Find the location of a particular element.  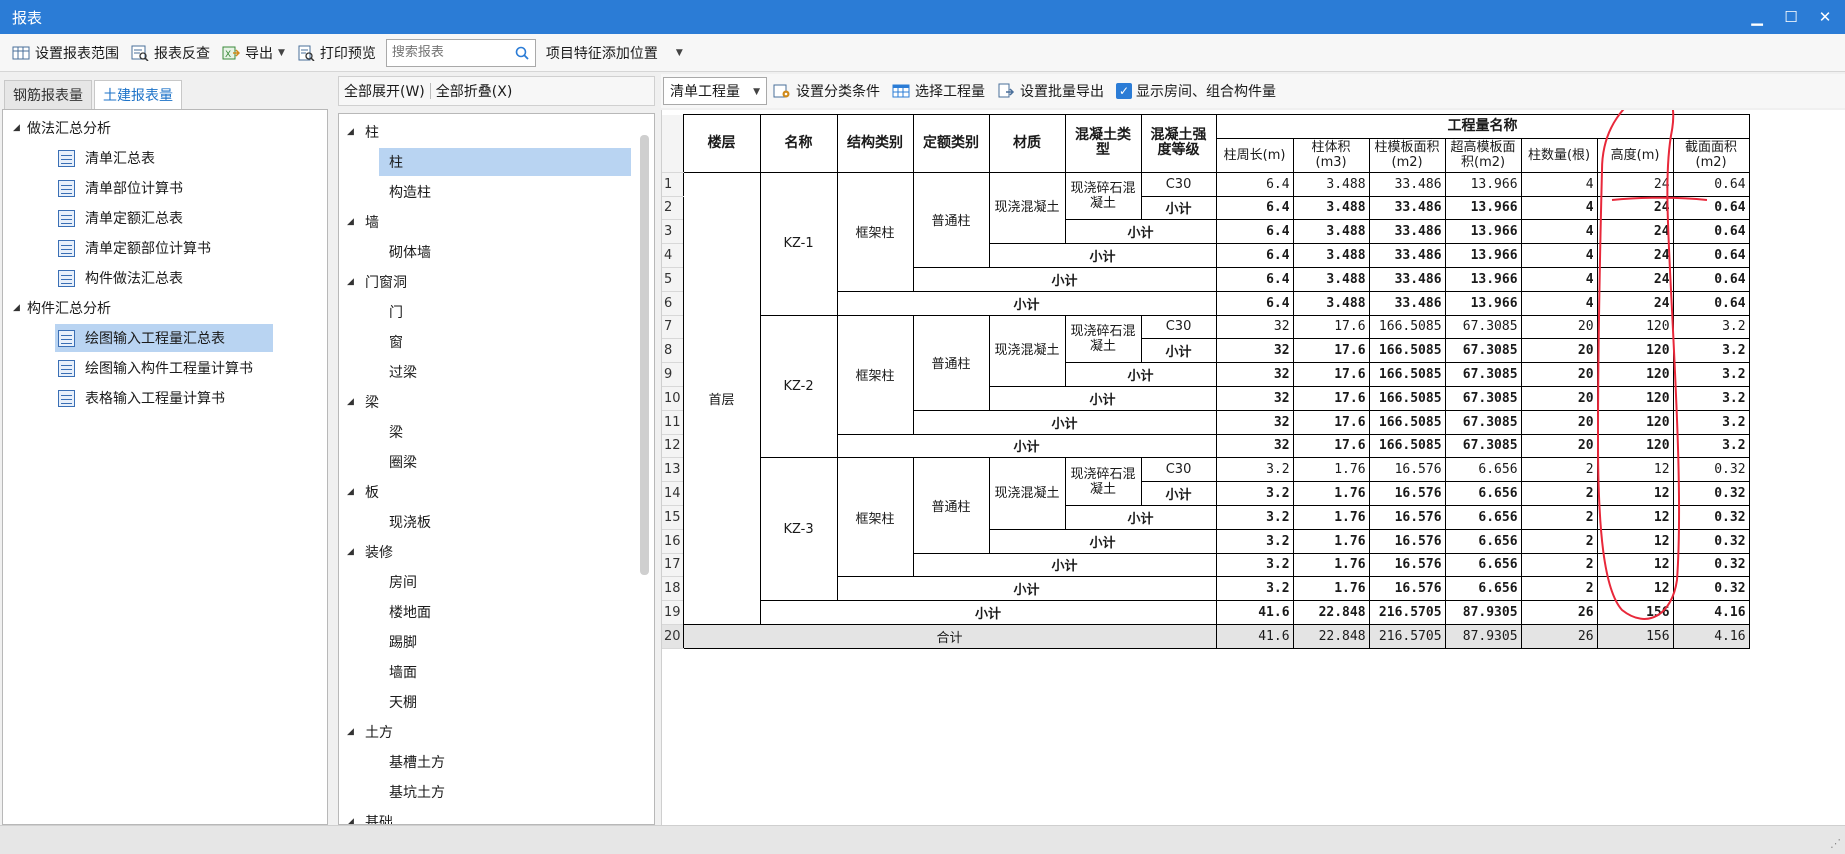

tree-item: 楼地面 is located at coordinates (410, 612).